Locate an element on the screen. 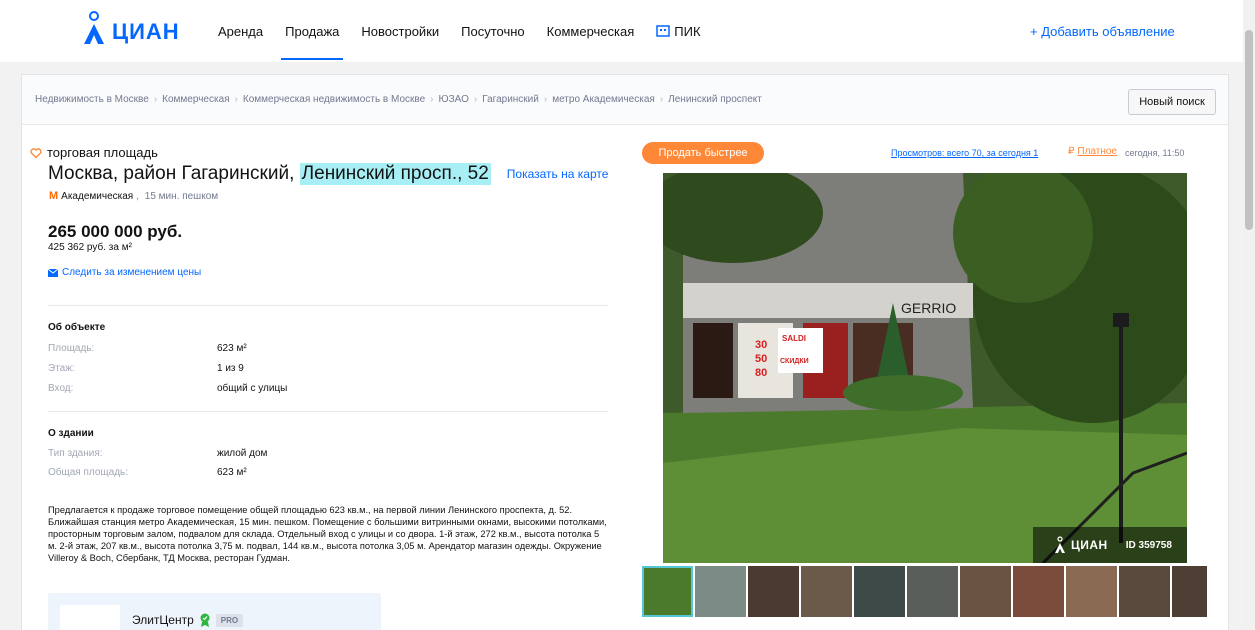 This screenshot has height=630, width=1255. area-value: 623 м² is located at coordinates (232, 348).